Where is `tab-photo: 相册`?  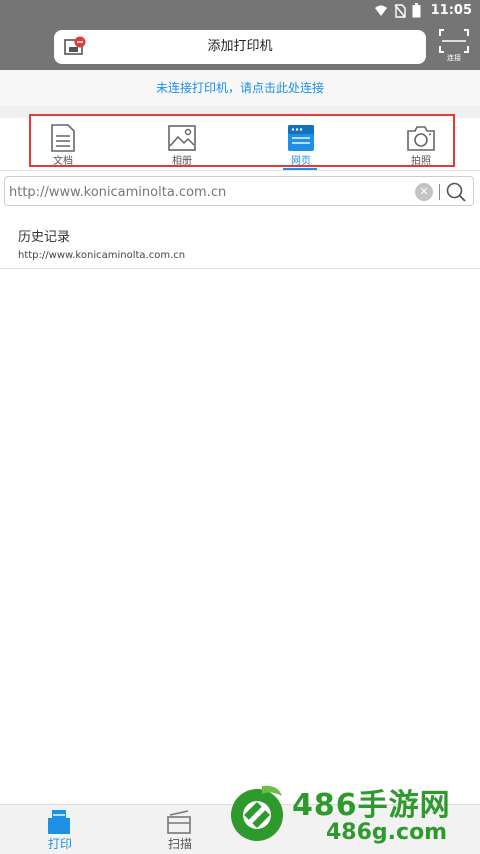 tab-photo: 相册 is located at coordinates (182, 141).